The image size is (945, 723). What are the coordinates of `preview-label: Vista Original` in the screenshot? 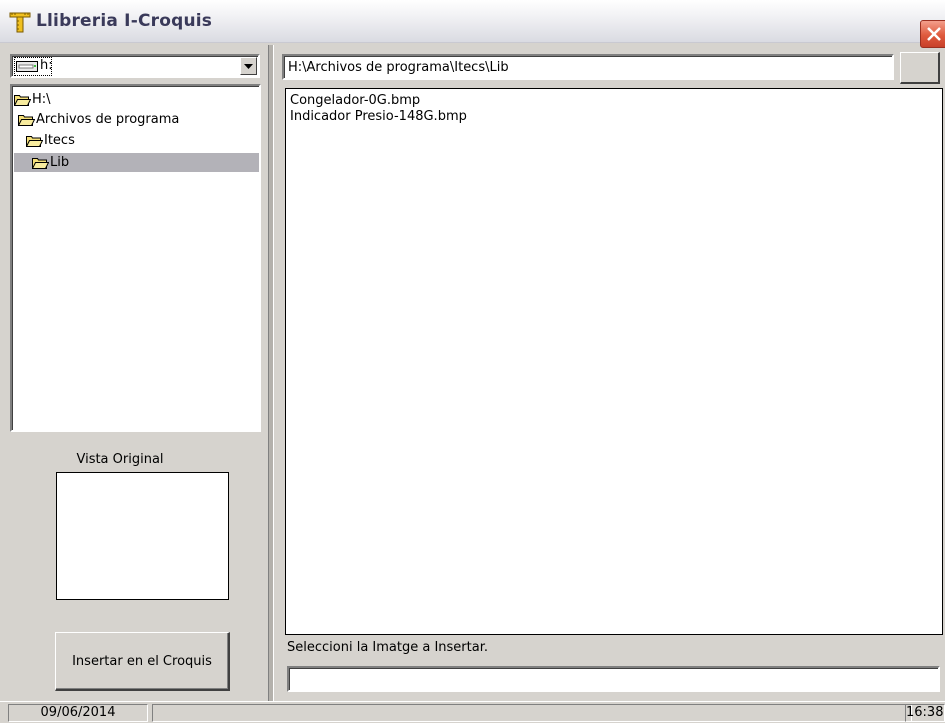 It's located at (120, 459).